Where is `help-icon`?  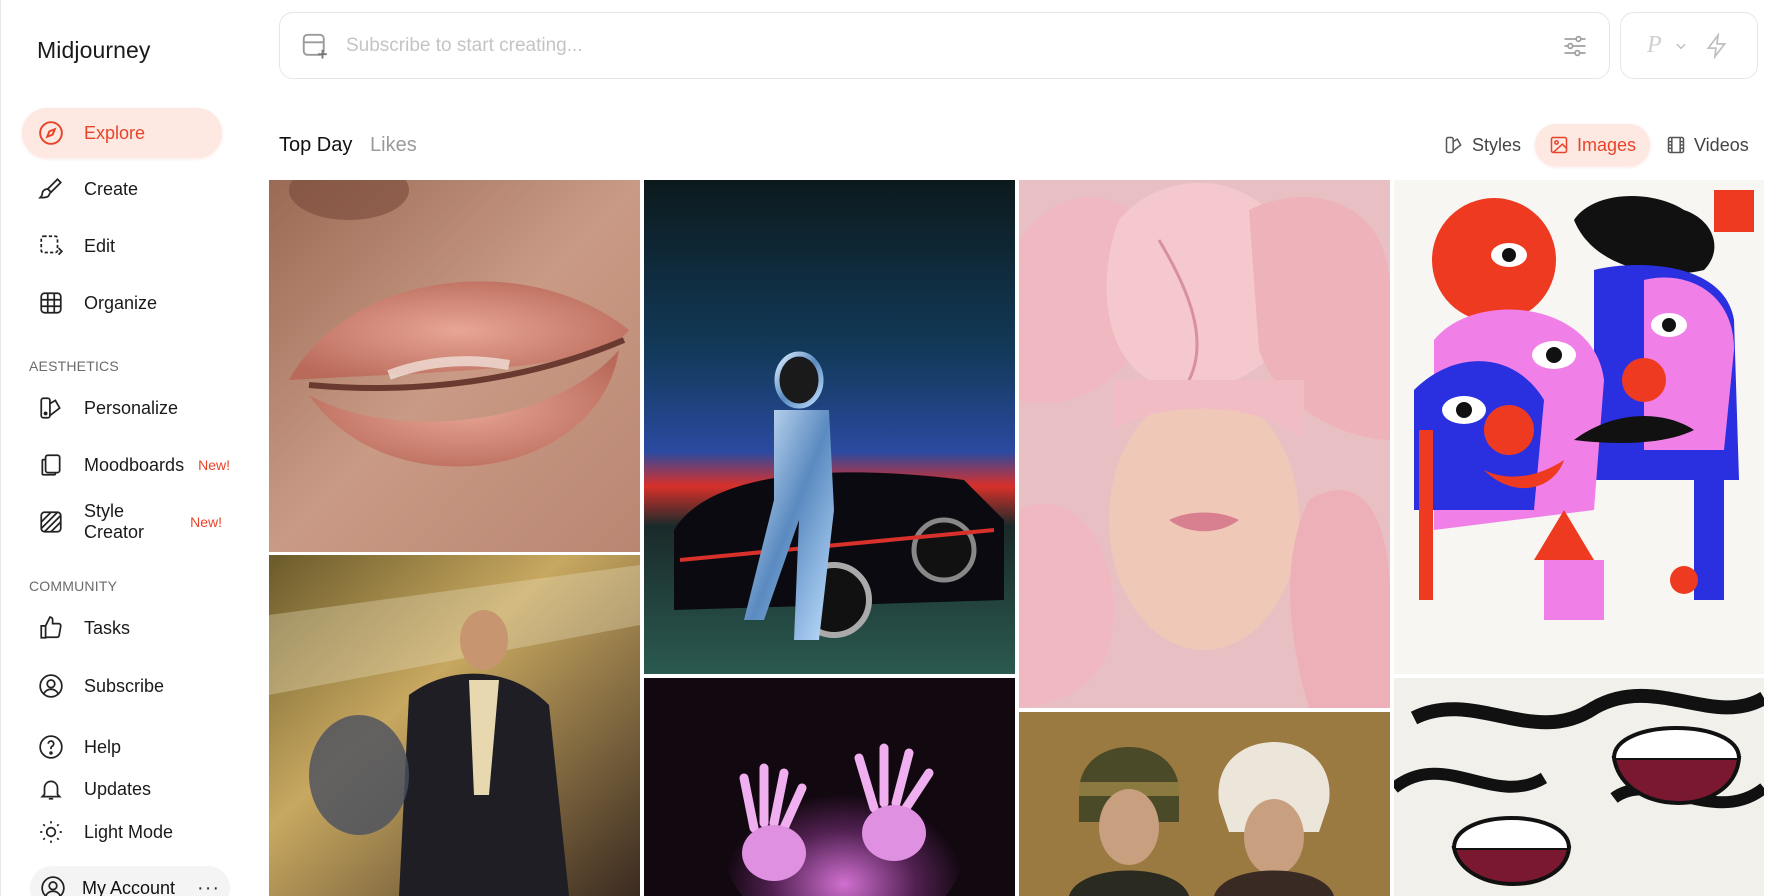 help-icon is located at coordinates (51, 747).